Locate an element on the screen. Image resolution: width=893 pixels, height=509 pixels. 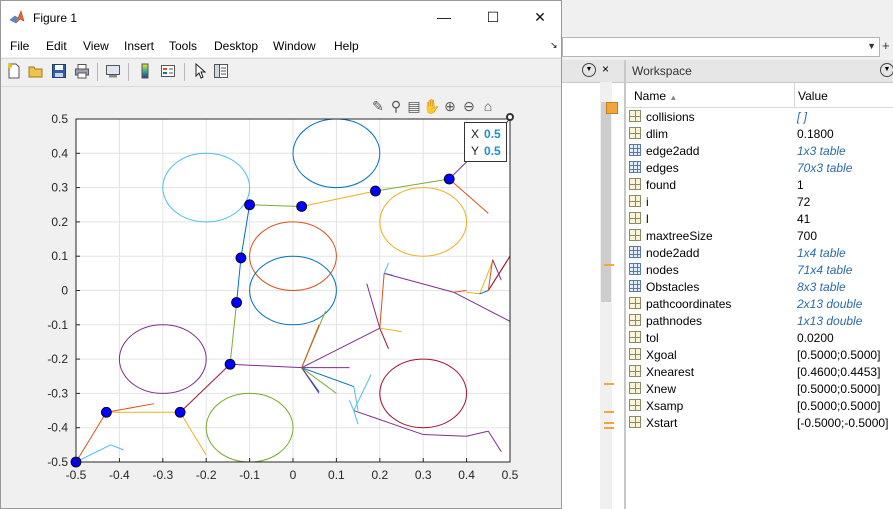
y-tick-label: -0.5 is located at coordinates (57, 462).